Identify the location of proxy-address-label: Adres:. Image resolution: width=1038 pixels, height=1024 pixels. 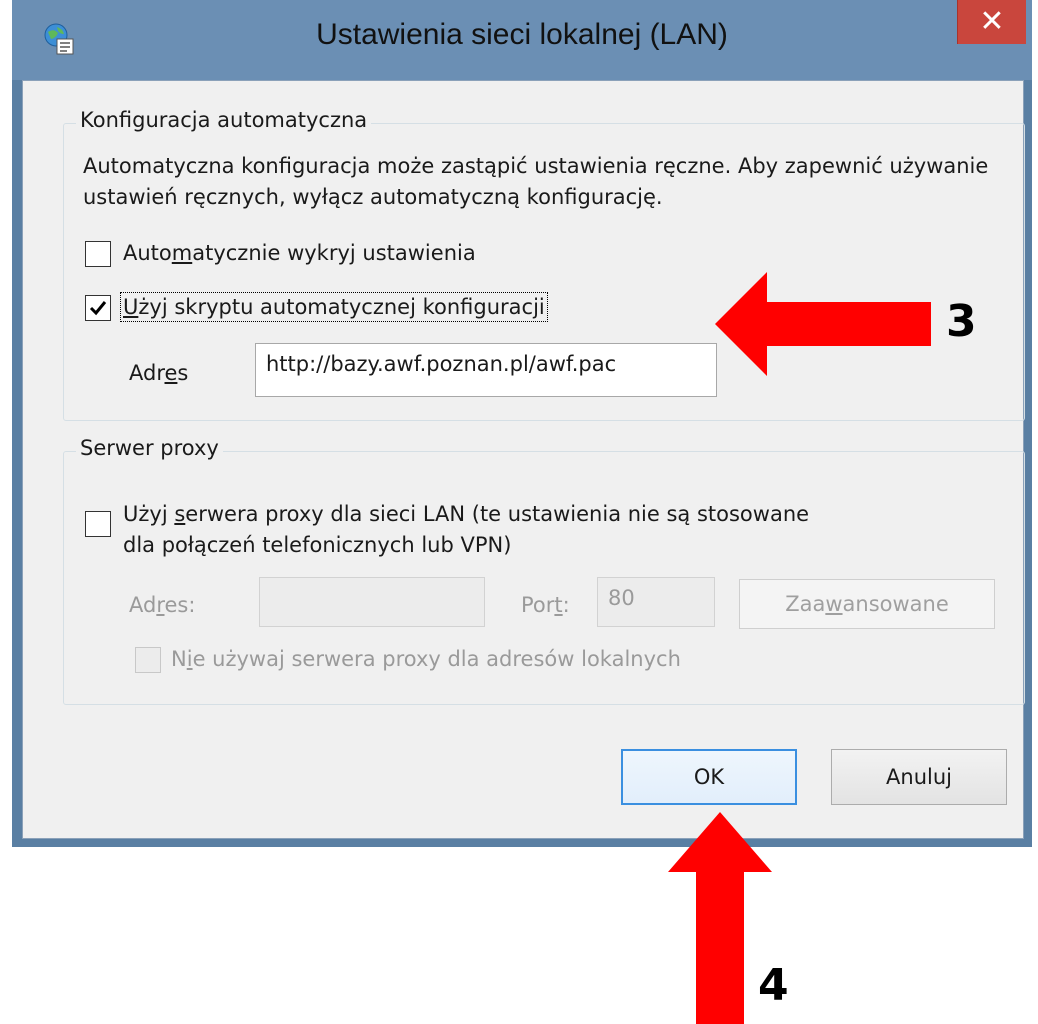
(162, 605).